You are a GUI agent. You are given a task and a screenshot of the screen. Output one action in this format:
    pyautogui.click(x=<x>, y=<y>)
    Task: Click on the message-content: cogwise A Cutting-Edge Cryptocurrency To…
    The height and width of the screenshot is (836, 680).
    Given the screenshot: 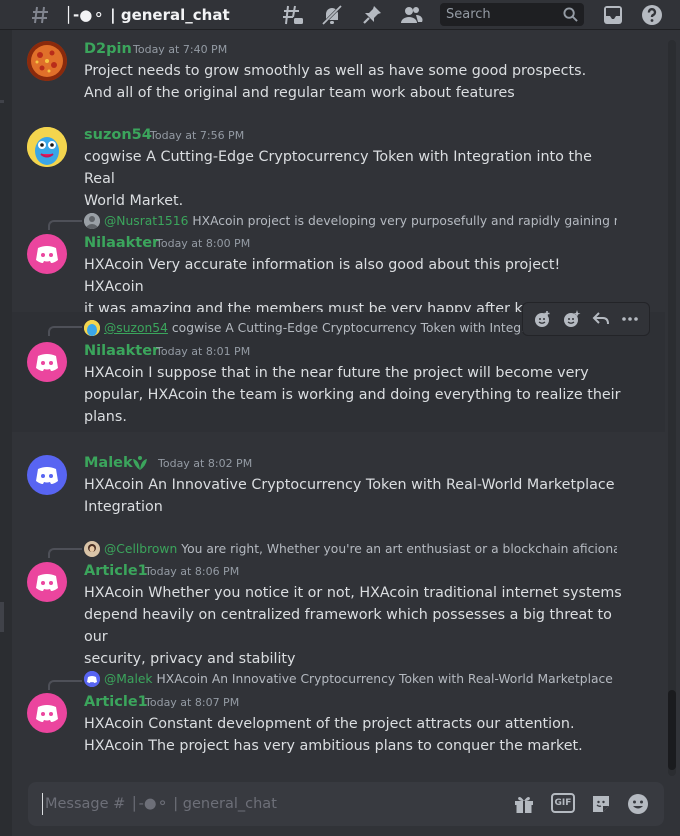 What is the action you would take?
    pyautogui.click(x=354, y=179)
    